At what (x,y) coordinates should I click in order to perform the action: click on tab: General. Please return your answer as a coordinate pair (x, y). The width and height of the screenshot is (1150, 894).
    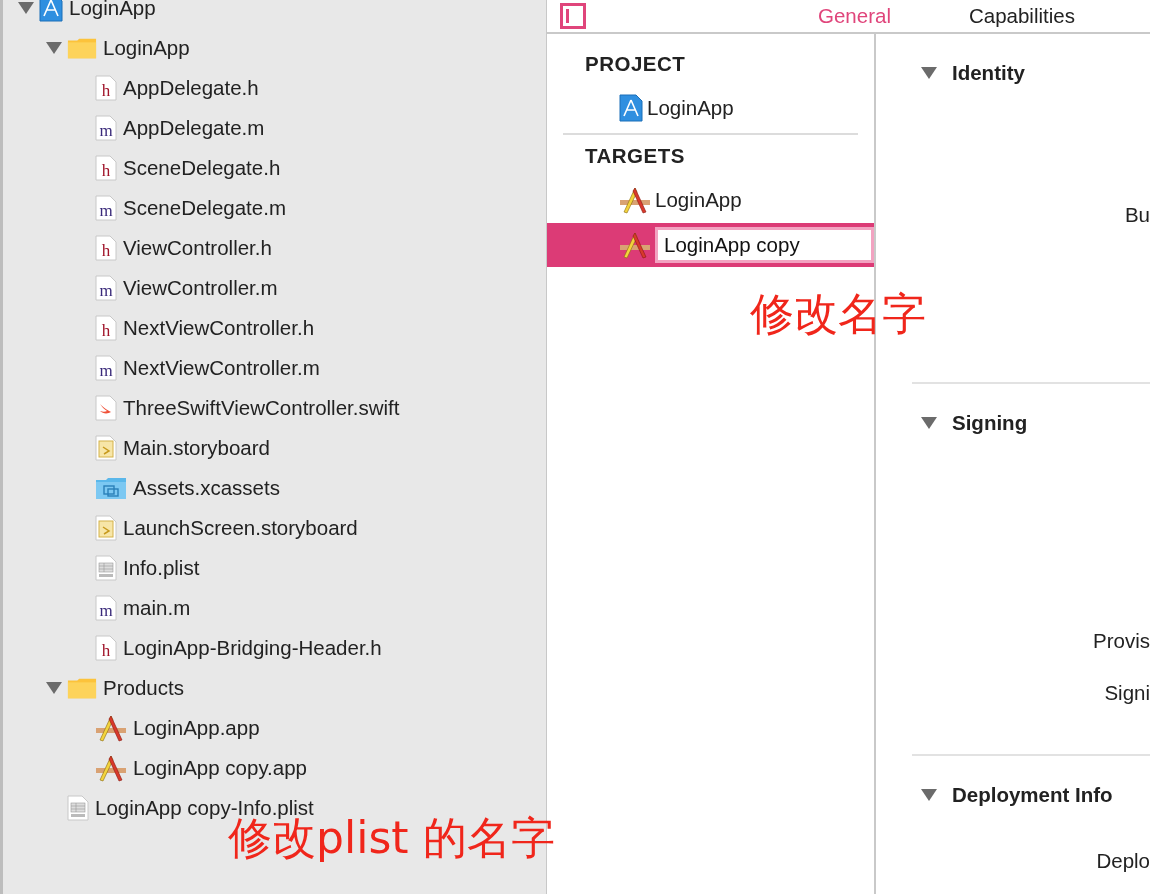
    Looking at the image, I should click on (854, 16).